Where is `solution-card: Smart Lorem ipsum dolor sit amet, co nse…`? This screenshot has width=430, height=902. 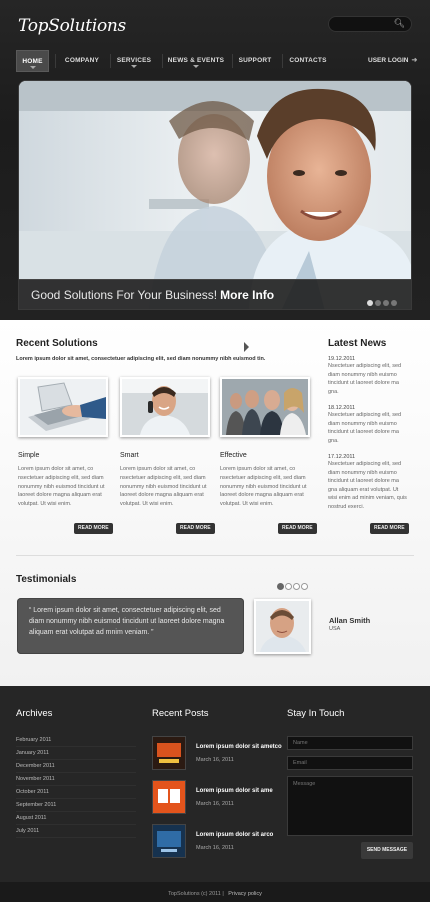
solution-card: Smart Lorem ipsum dolor sit amet, co nse… is located at coordinates (168, 443).